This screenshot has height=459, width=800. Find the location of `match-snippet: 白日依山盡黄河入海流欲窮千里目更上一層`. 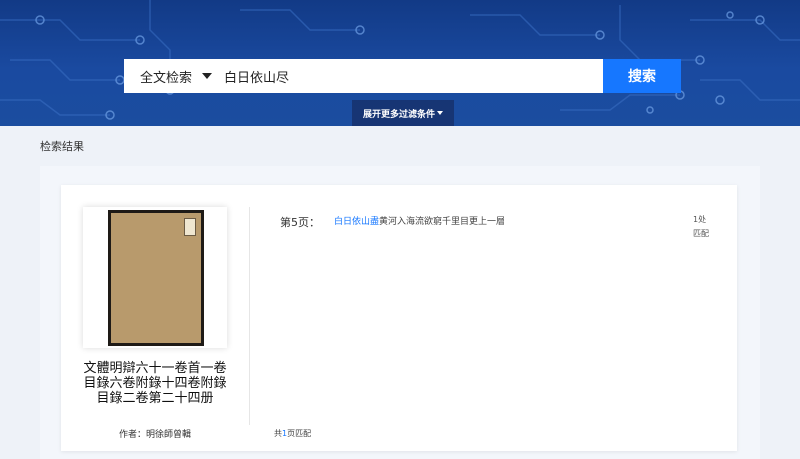

match-snippet: 白日依山盡黄河入海流欲窮千里目更上一層 is located at coordinates (419, 220).